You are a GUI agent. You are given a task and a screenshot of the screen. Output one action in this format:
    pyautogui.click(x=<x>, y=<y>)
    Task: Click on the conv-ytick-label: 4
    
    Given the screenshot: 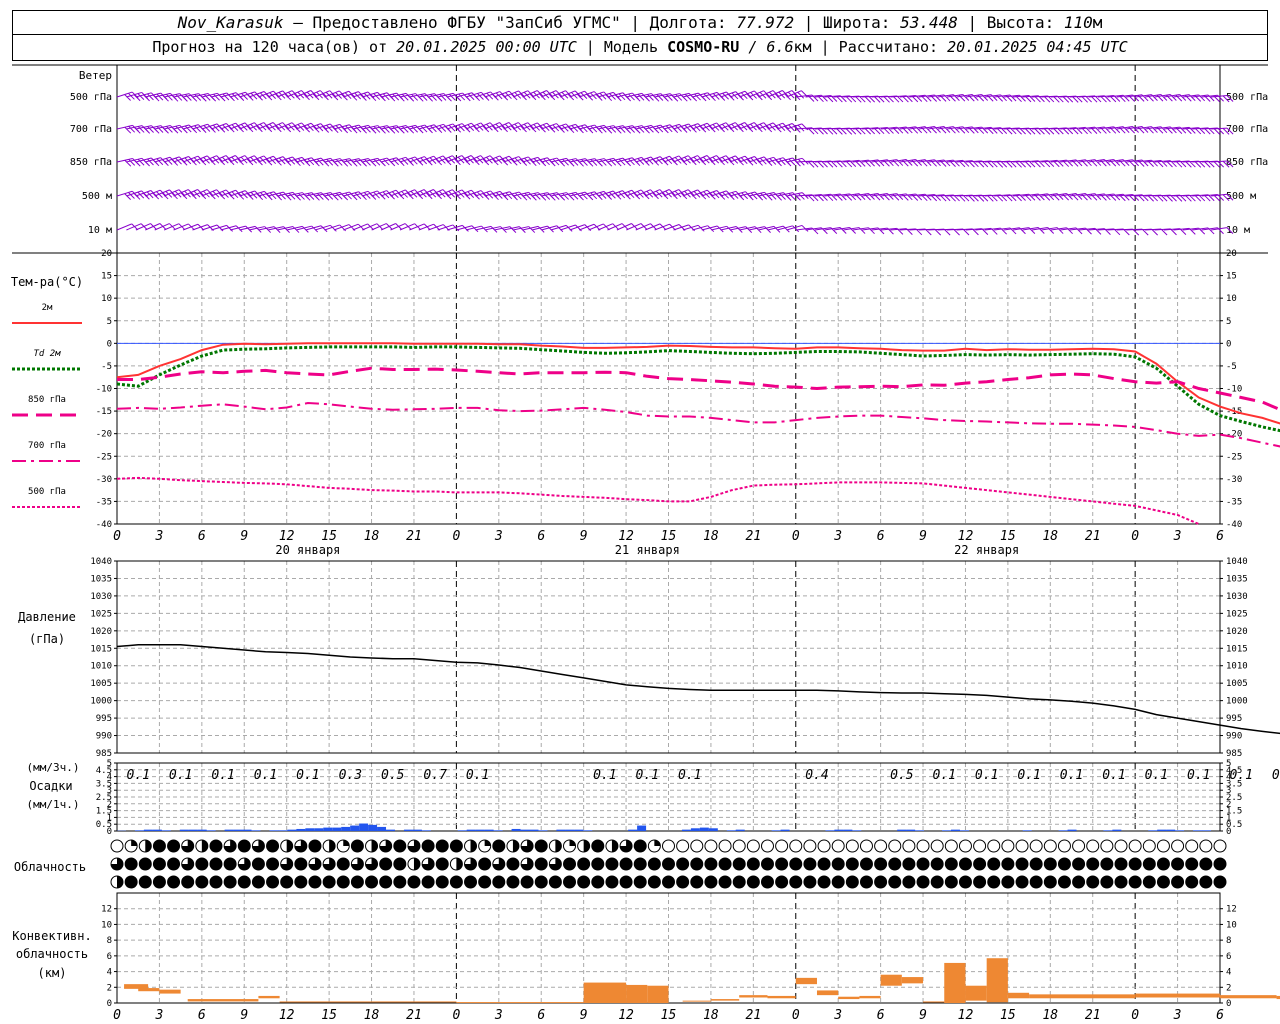 What is the action you would take?
    pyautogui.click(x=109, y=973)
    